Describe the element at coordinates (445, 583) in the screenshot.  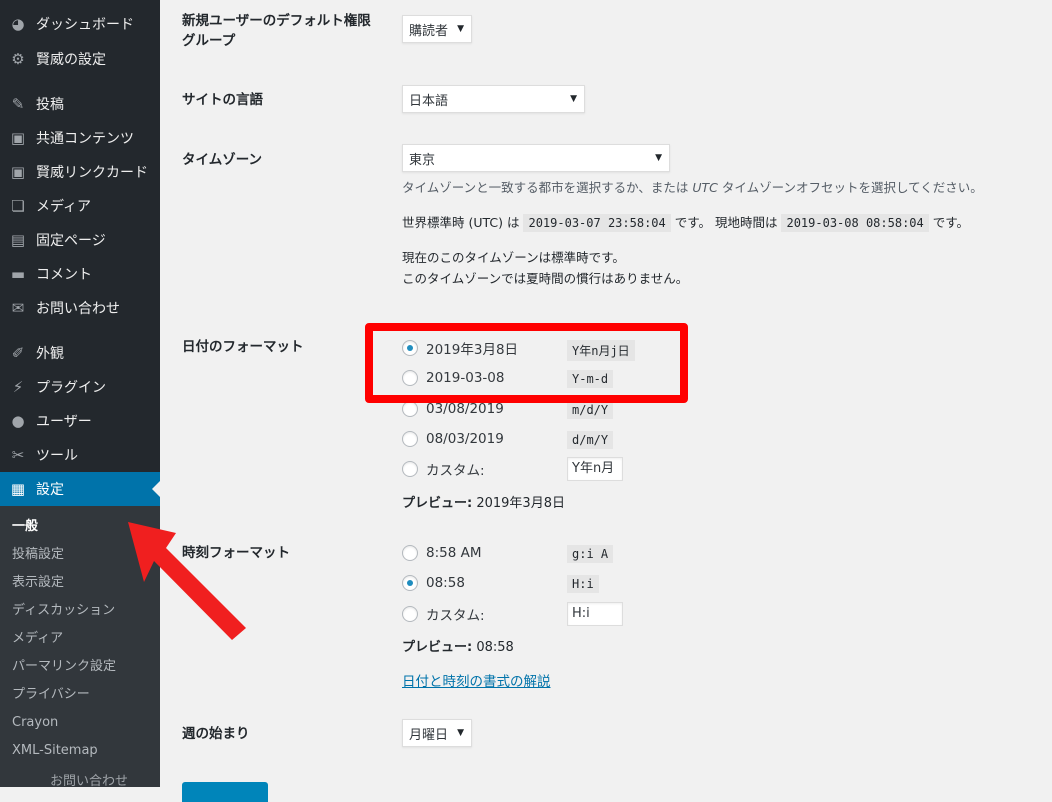
I see `radio-label: 08:58` at that location.